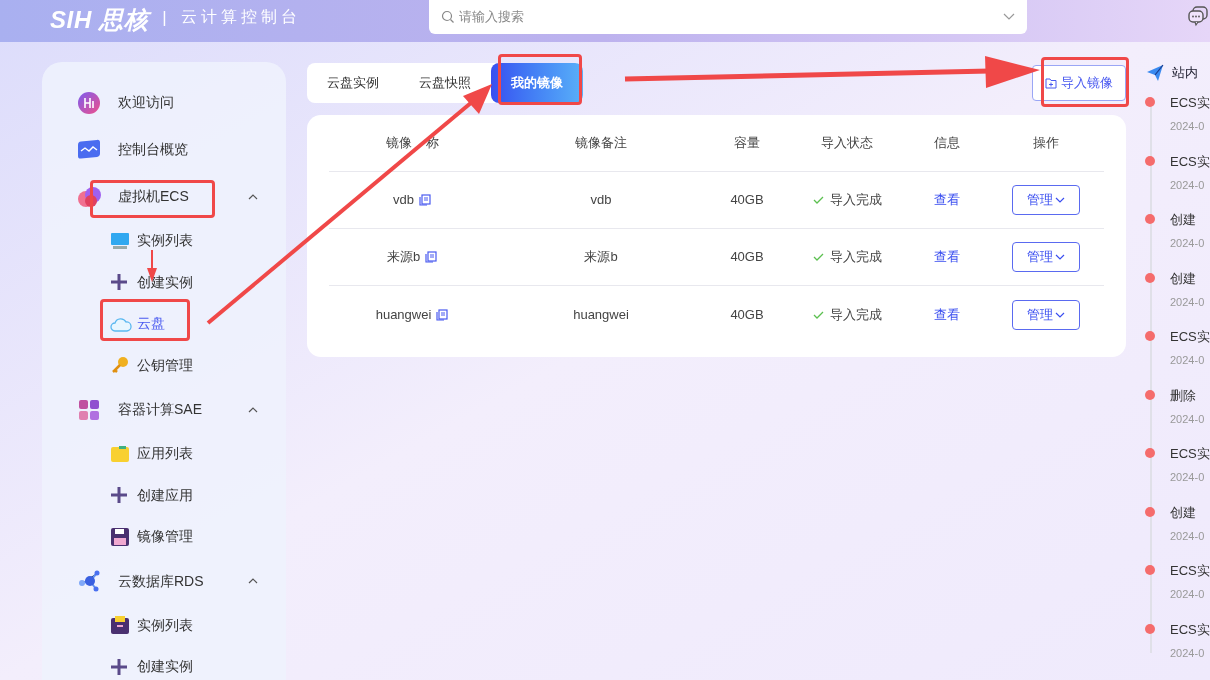 This screenshot has height=680, width=1210. What do you see at coordinates (1185, 73) in the screenshot?
I see `notifications-title: 站内` at bounding box center [1185, 73].